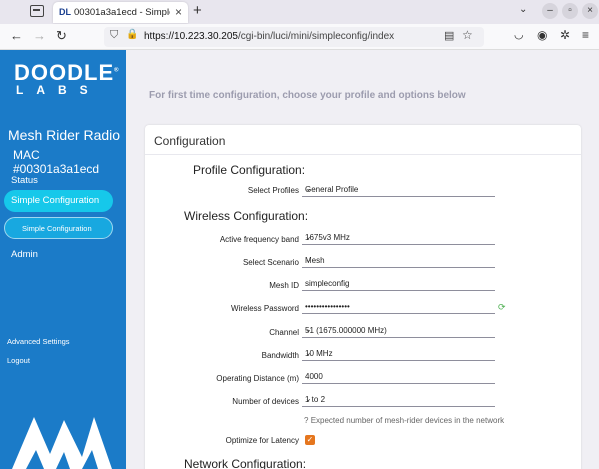  Describe the element at coordinates (61, 36) in the screenshot. I see `reload-icon: ↻` at that location.